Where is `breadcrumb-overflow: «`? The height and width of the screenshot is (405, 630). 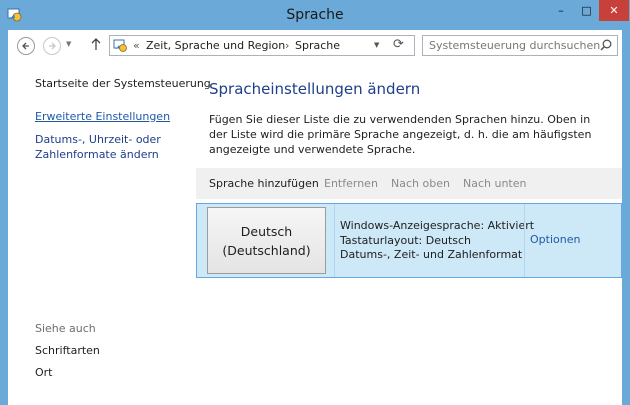
breadcrumb-overflow: « is located at coordinates (136, 45).